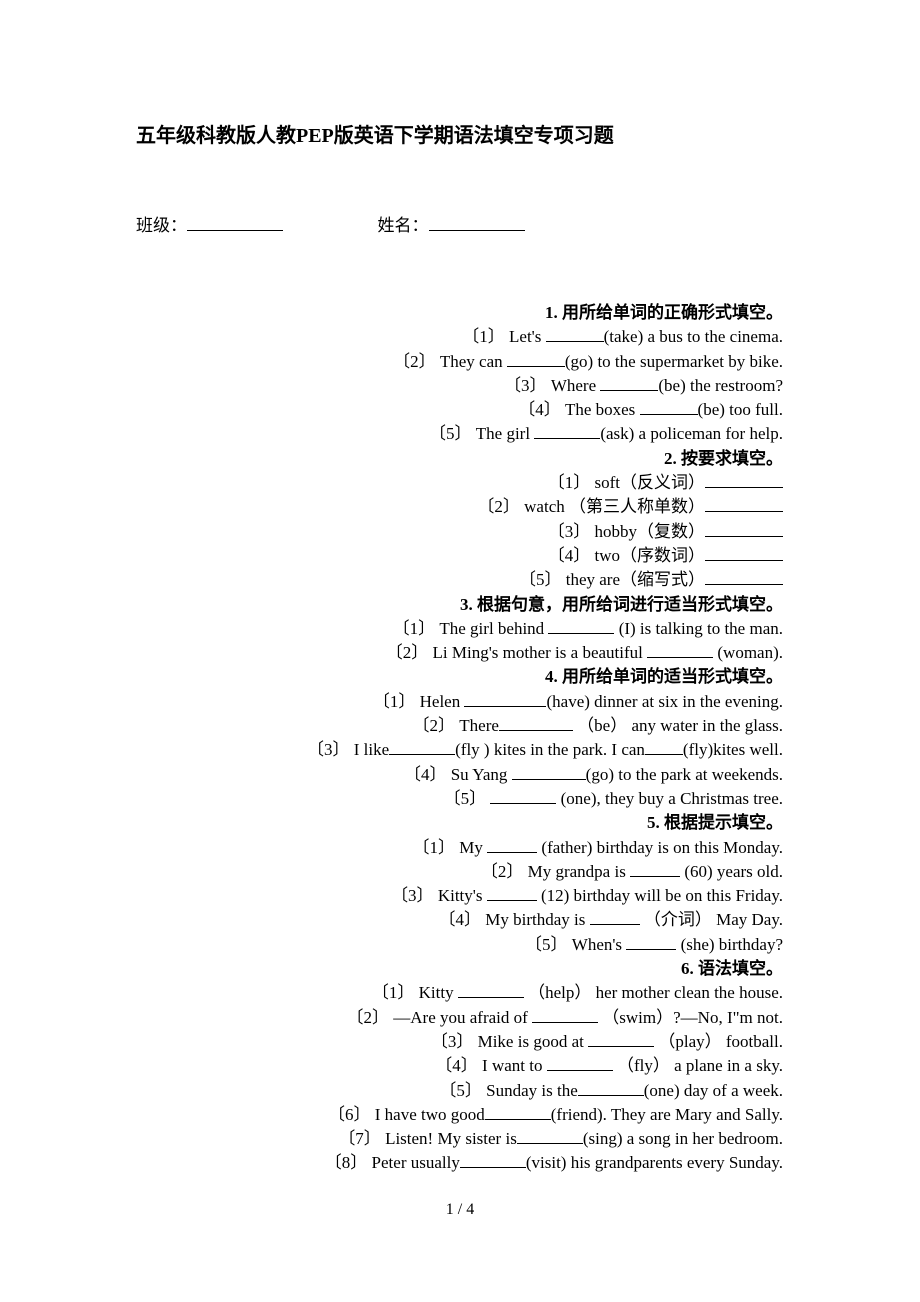 The width and height of the screenshot is (920, 1302). What do you see at coordinates (535, 920) in the screenshot?
I see `question-text-before: My birthday is` at bounding box center [535, 920].